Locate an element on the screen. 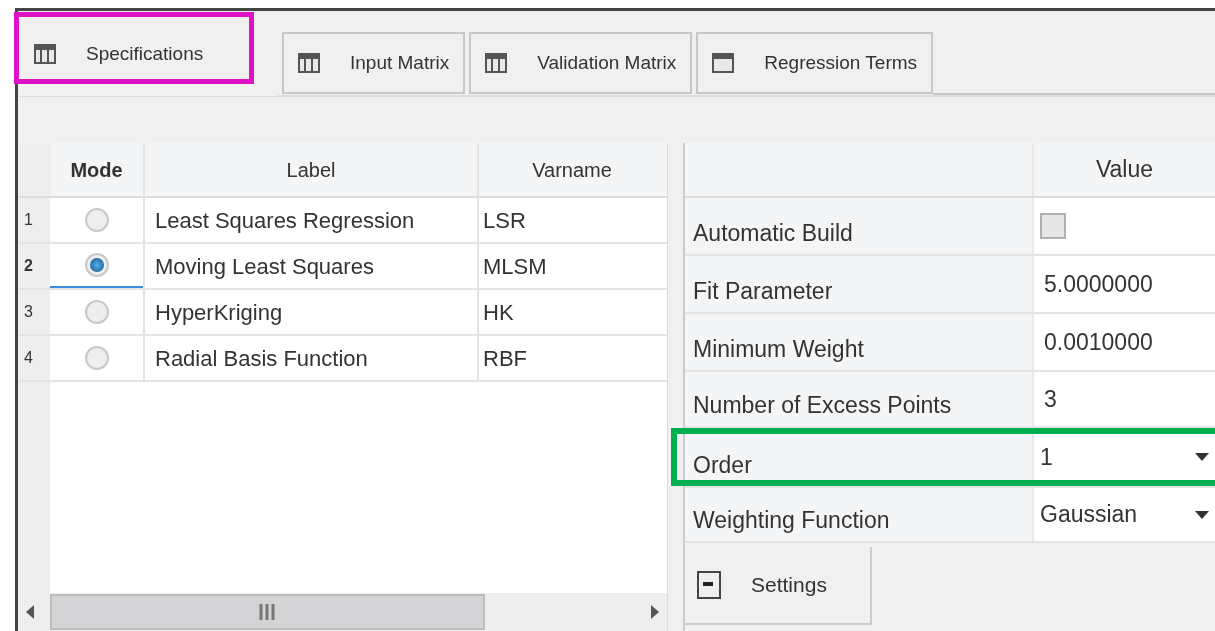 The width and height of the screenshot is (1215, 631). property-label: Number of Excess Points is located at coordinates (858, 399).